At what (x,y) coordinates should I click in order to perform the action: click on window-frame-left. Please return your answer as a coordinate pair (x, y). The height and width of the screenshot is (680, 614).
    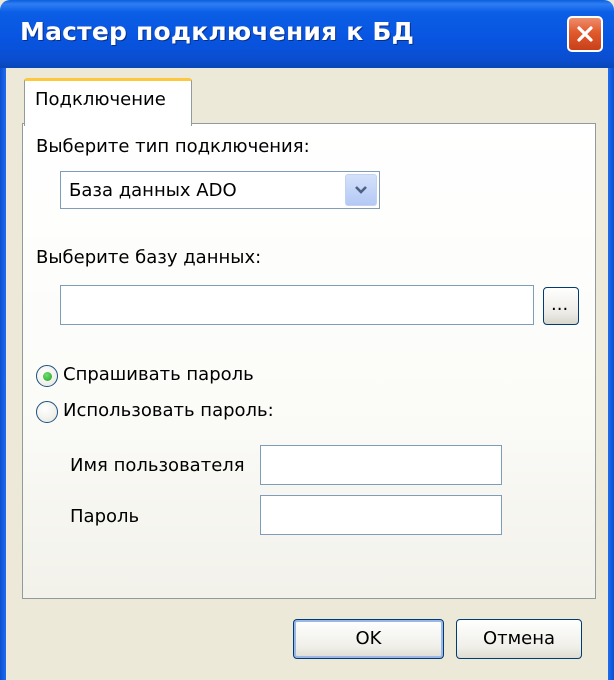
    Looking at the image, I should click on (3, 374).